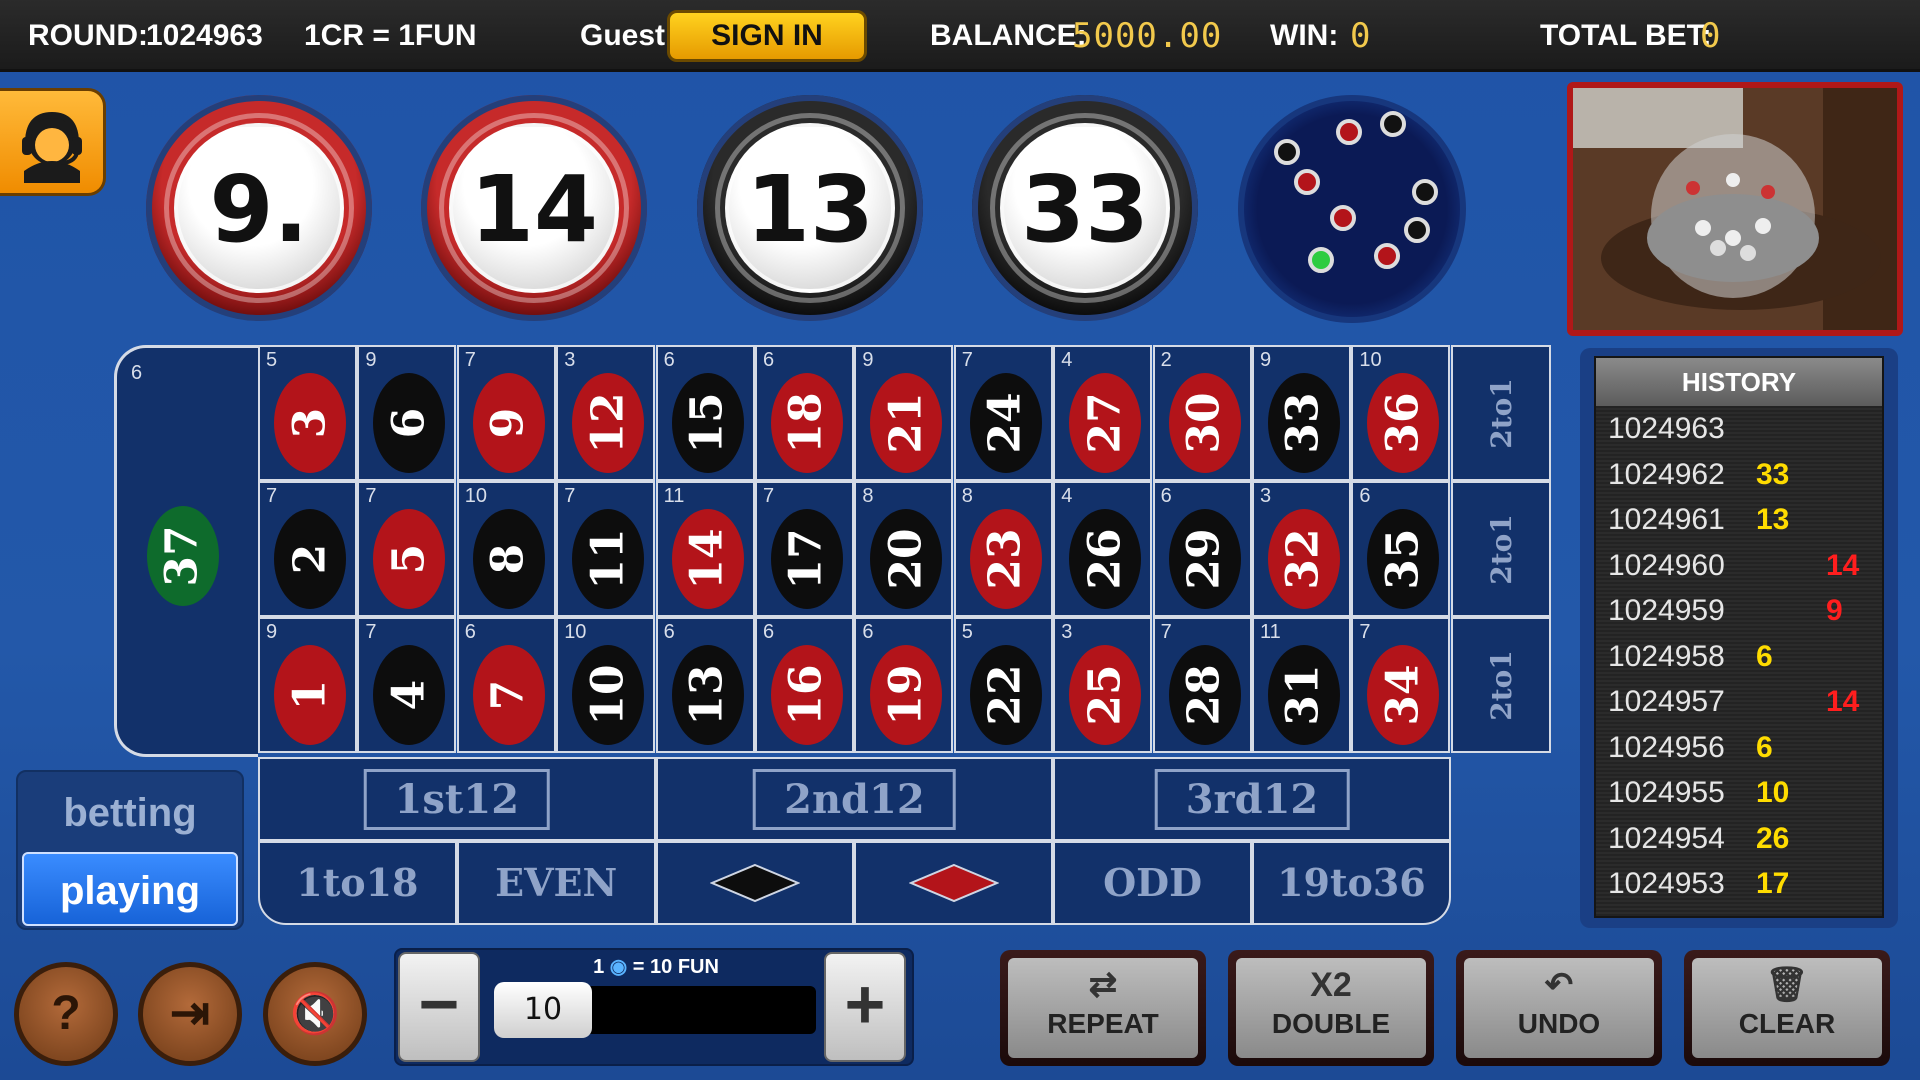 This screenshot has height=1080, width=1920. I want to click on number-cell-12: 3 12, so click(606, 413).